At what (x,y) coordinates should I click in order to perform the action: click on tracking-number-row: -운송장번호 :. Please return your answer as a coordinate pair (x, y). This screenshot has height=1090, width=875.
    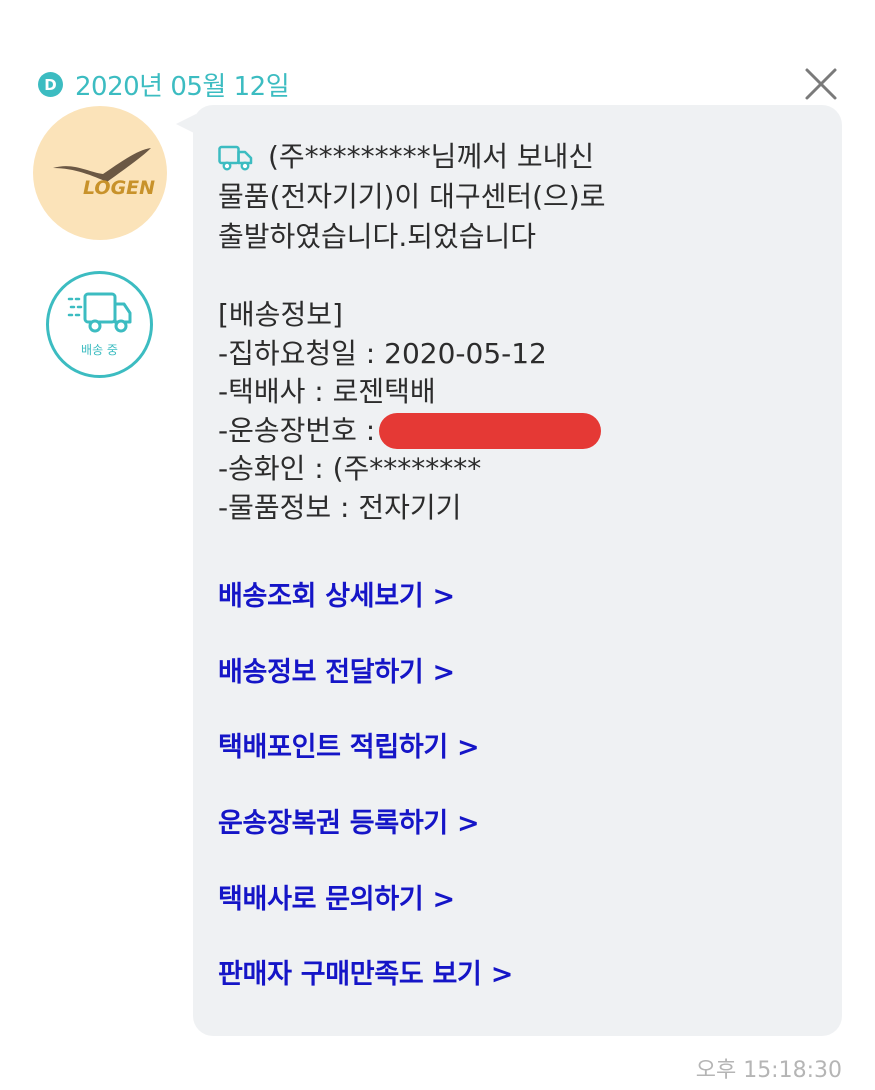
    Looking at the image, I should click on (523, 431).